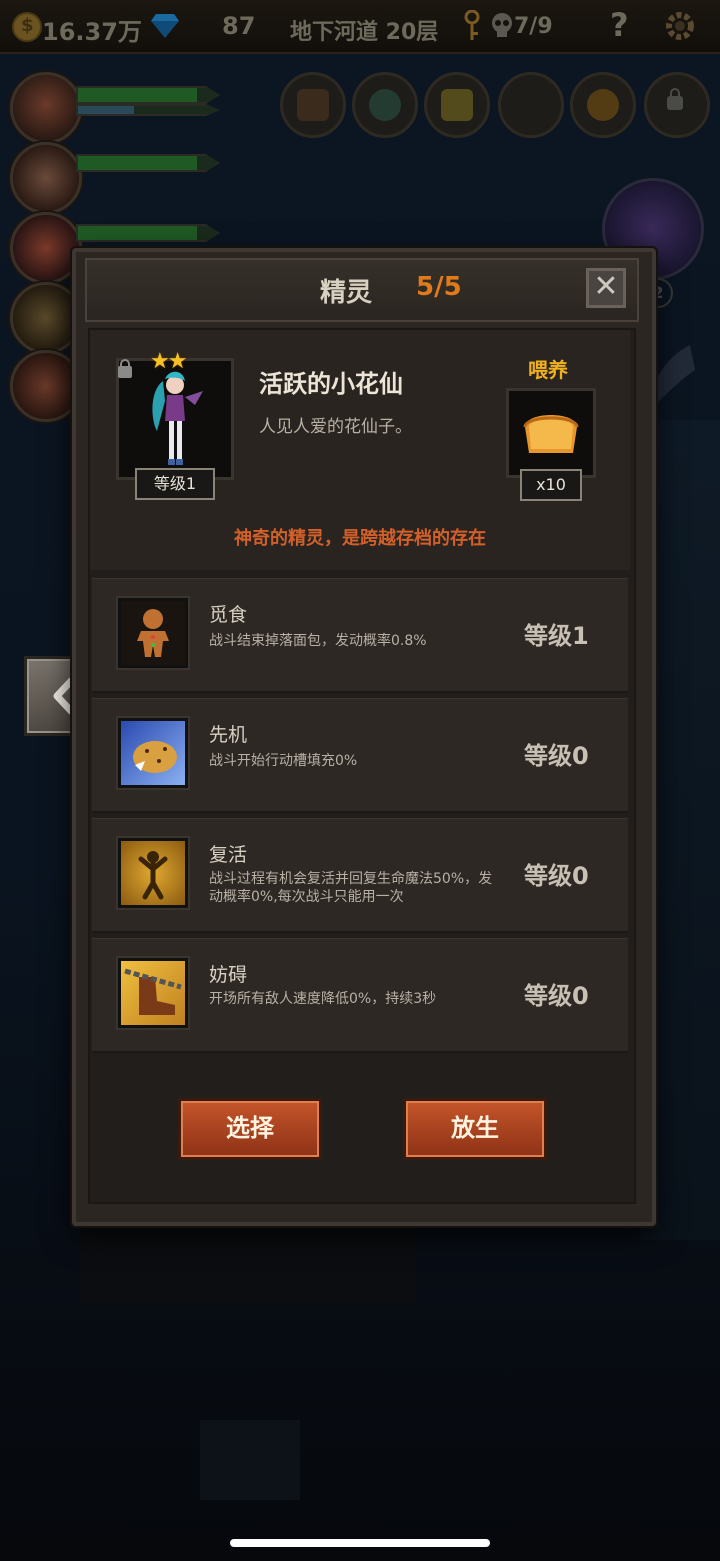 This screenshot has width=720, height=1561. I want to click on feed-button, so click(551, 433).